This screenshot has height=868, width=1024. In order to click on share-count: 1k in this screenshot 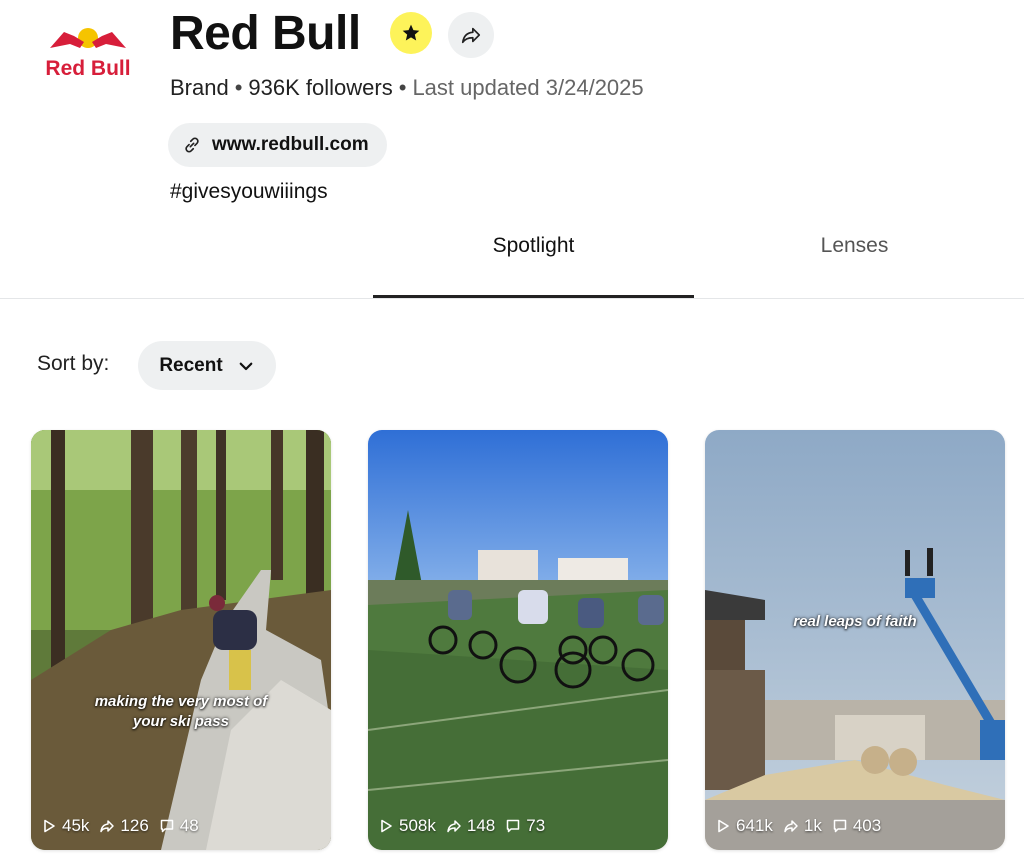, I will do `click(802, 826)`.